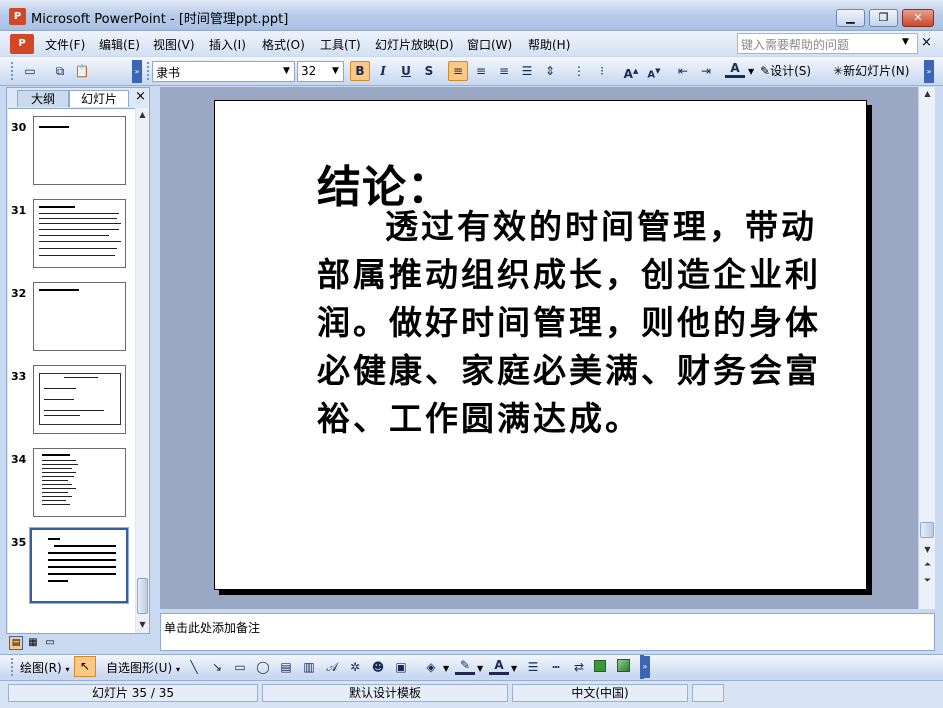  What do you see at coordinates (579, 667) in the screenshot?
I see `arrow-style-icon: ⇄` at bounding box center [579, 667].